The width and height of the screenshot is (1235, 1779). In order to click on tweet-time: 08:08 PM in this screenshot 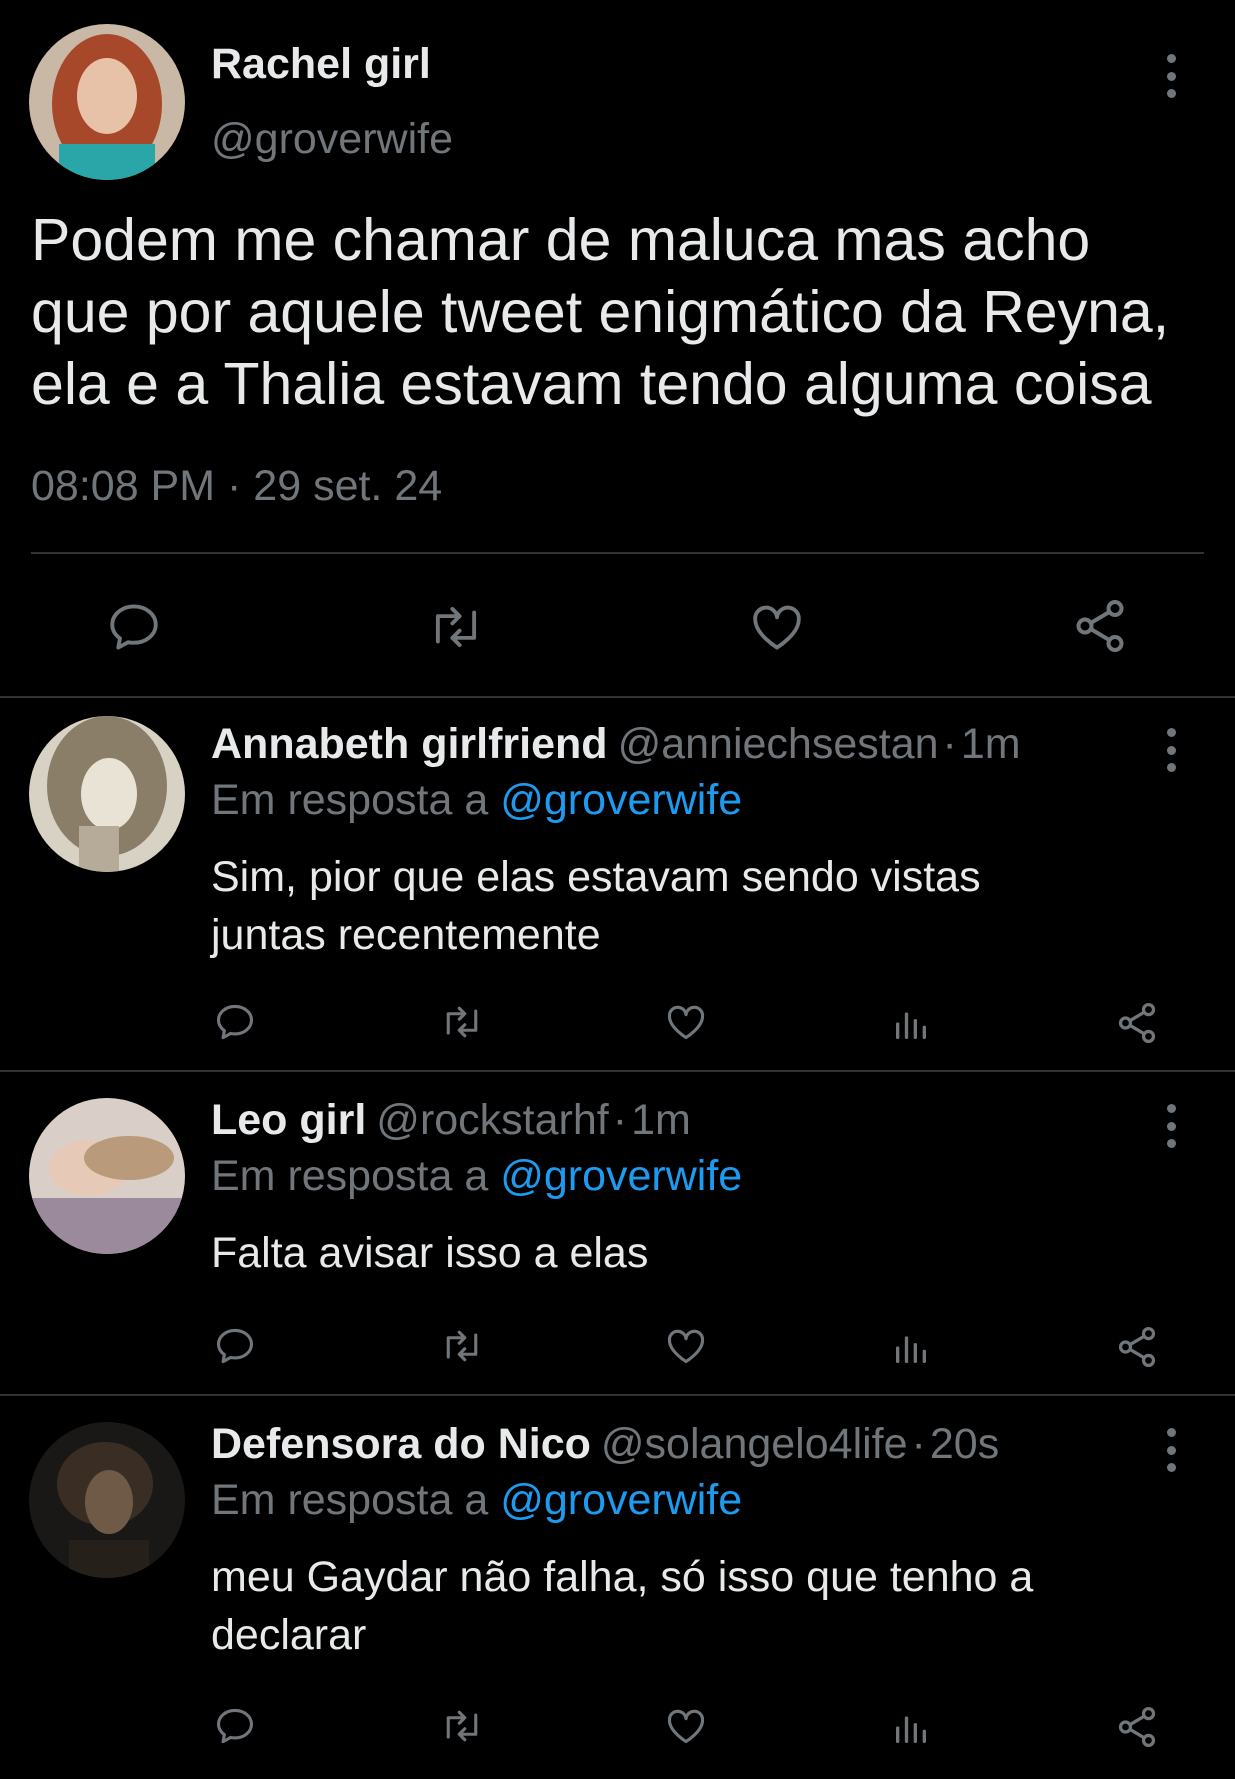, I will do `click(123, 486)`.